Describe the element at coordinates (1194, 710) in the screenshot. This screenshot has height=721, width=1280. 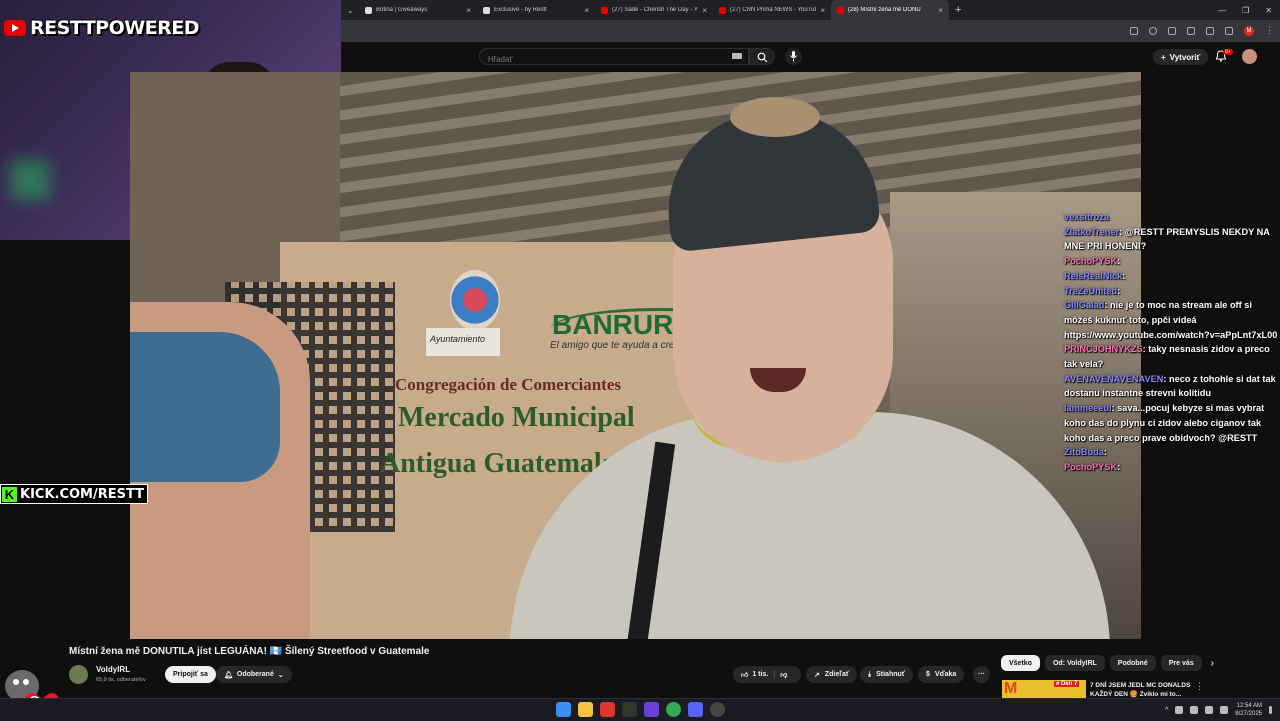
I see `volume-icon` at that location.